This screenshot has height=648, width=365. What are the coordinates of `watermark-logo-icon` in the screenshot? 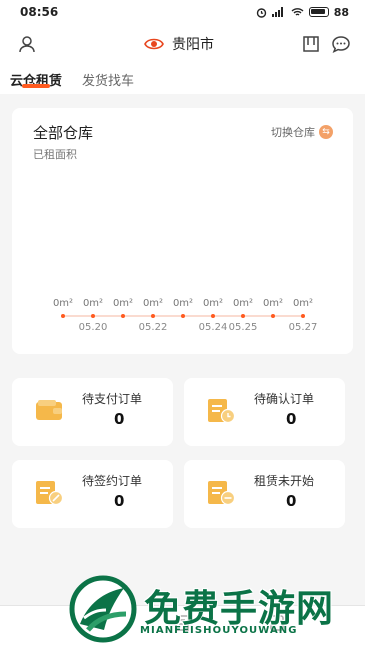 It's located at (103, 609).